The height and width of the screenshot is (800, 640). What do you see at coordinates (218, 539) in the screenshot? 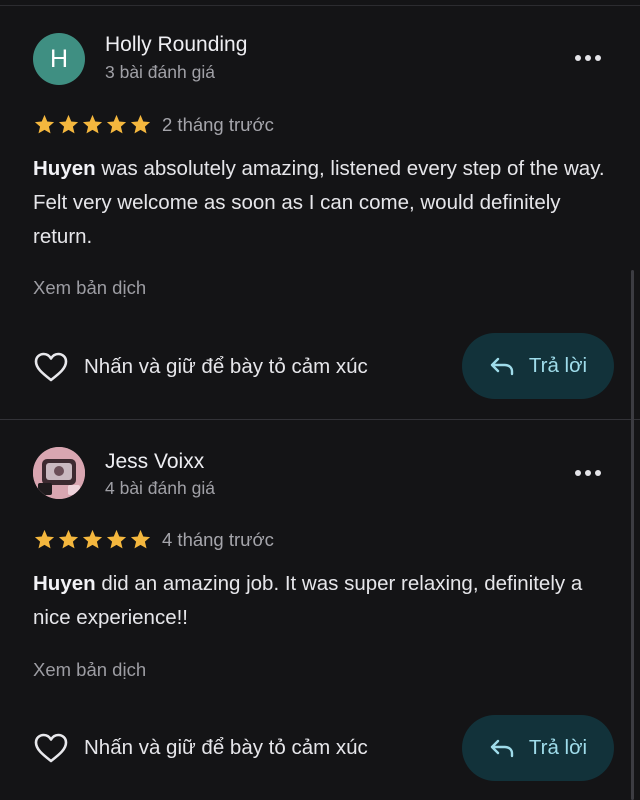
I see `review-time: 4 tháng trước` at bounding box center [218, 539].